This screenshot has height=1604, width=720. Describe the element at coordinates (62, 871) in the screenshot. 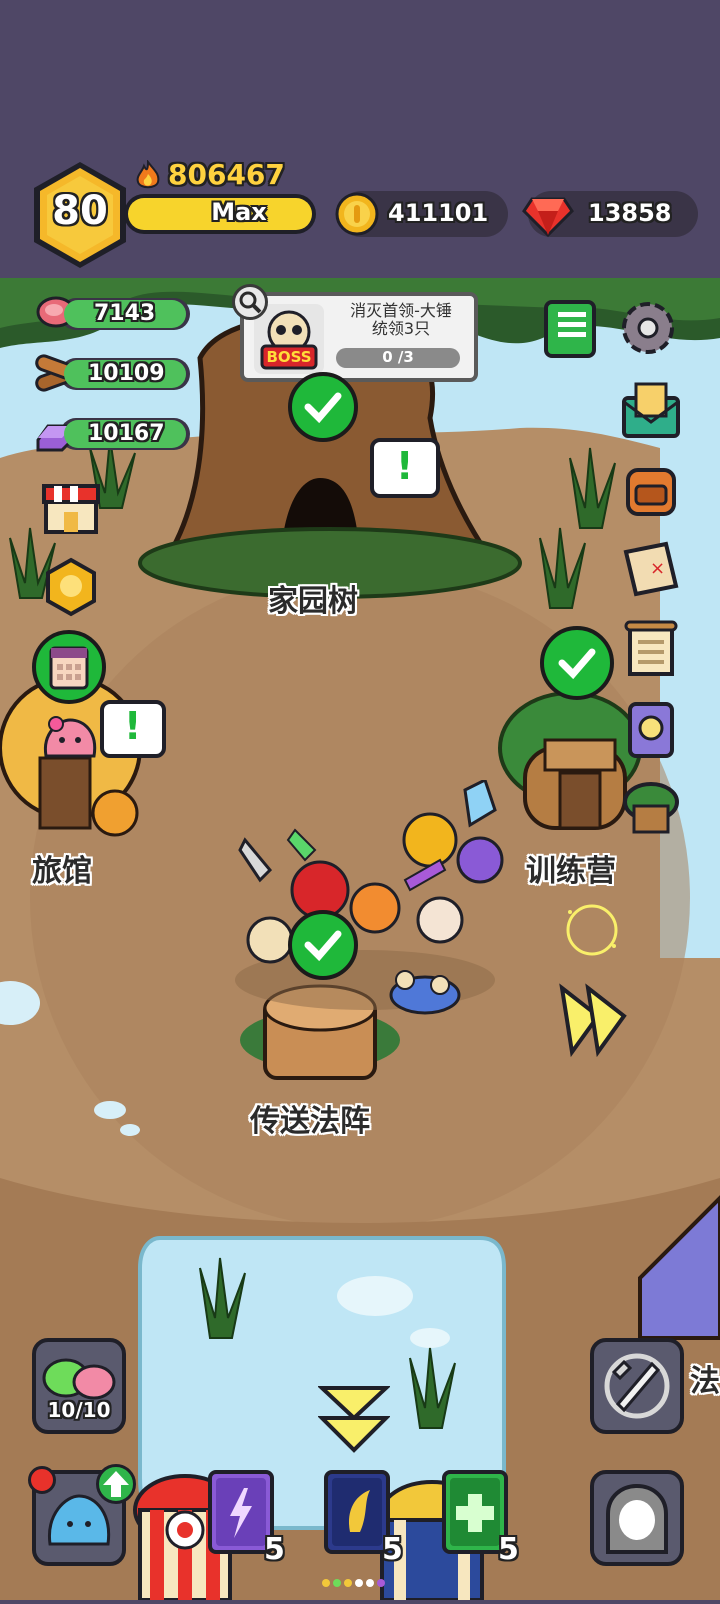

I see `inn-label: 旅馆` at that location.